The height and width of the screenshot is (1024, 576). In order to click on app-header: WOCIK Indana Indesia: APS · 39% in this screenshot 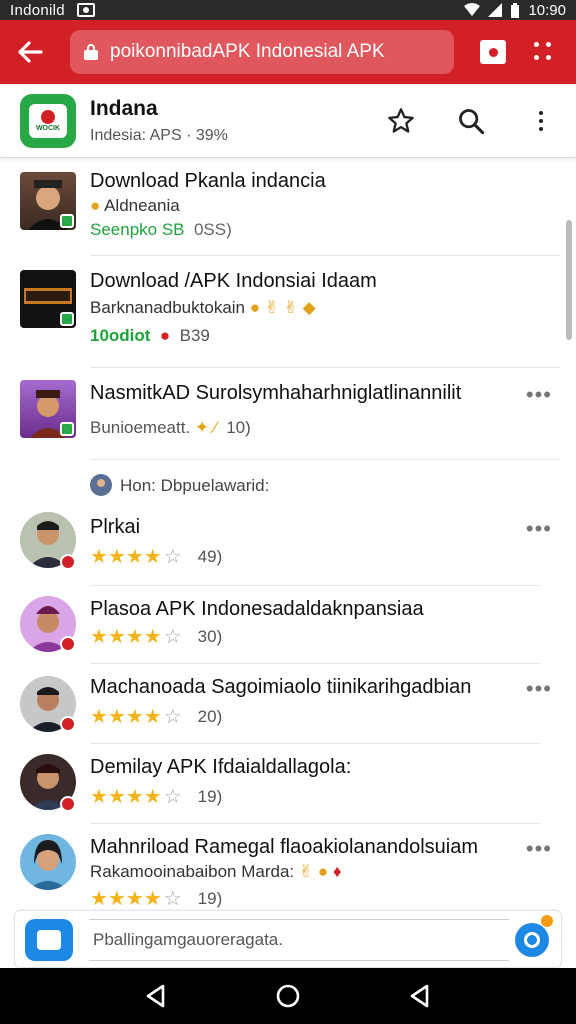, I will do `click(288, 121)`.